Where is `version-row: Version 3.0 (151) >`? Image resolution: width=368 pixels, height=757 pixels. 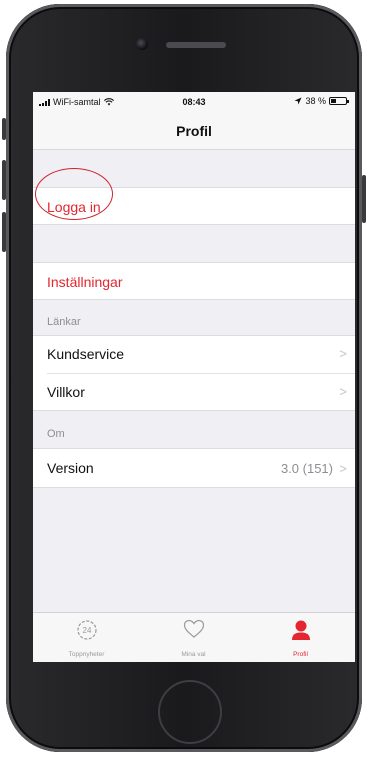
version-row: Version 3.0 (151) > is located at coordinates (194, 468).